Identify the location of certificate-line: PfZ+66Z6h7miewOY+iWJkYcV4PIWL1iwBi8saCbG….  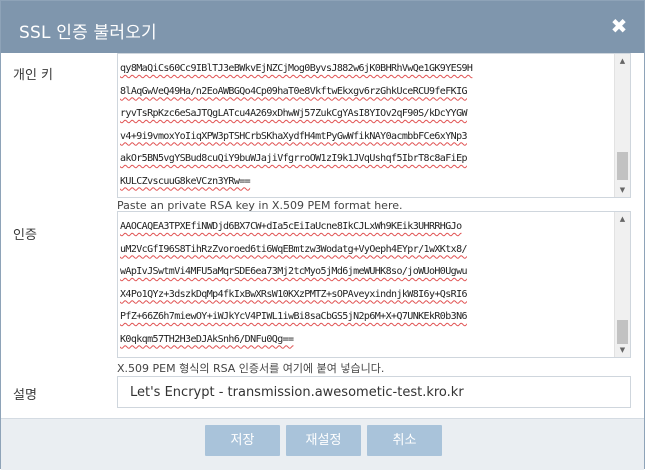
(294, 316).